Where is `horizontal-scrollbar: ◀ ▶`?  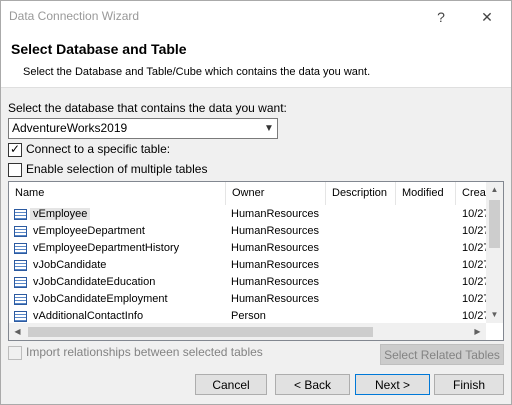 horizontal-scrollbar: ◀ ▶ is located at coordinates (247, 331).